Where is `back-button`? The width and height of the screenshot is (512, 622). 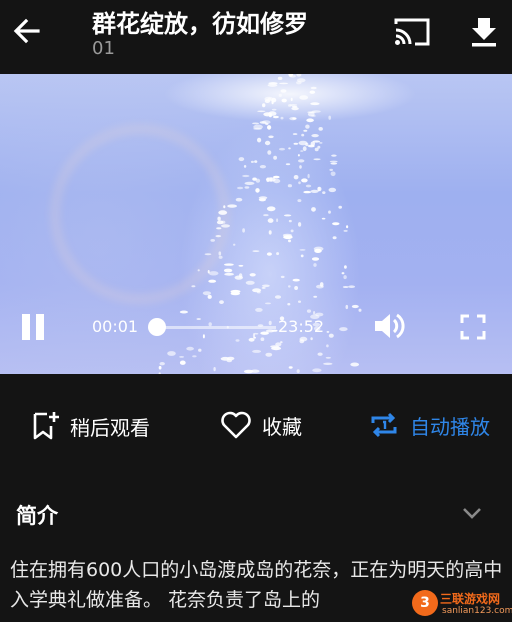
back-button is located at coordinates (27, 31).